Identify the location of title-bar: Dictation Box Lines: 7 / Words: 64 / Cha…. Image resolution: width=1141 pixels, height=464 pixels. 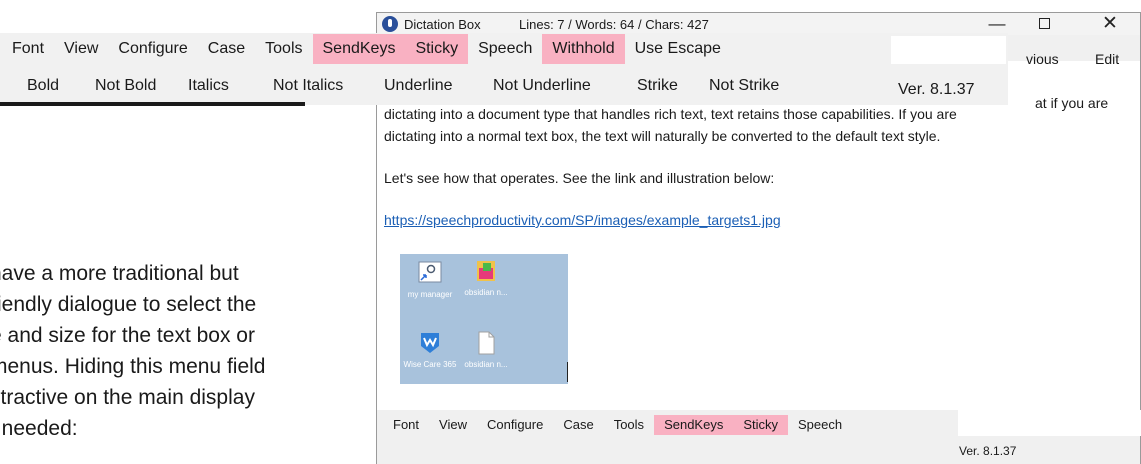
(758, 24).